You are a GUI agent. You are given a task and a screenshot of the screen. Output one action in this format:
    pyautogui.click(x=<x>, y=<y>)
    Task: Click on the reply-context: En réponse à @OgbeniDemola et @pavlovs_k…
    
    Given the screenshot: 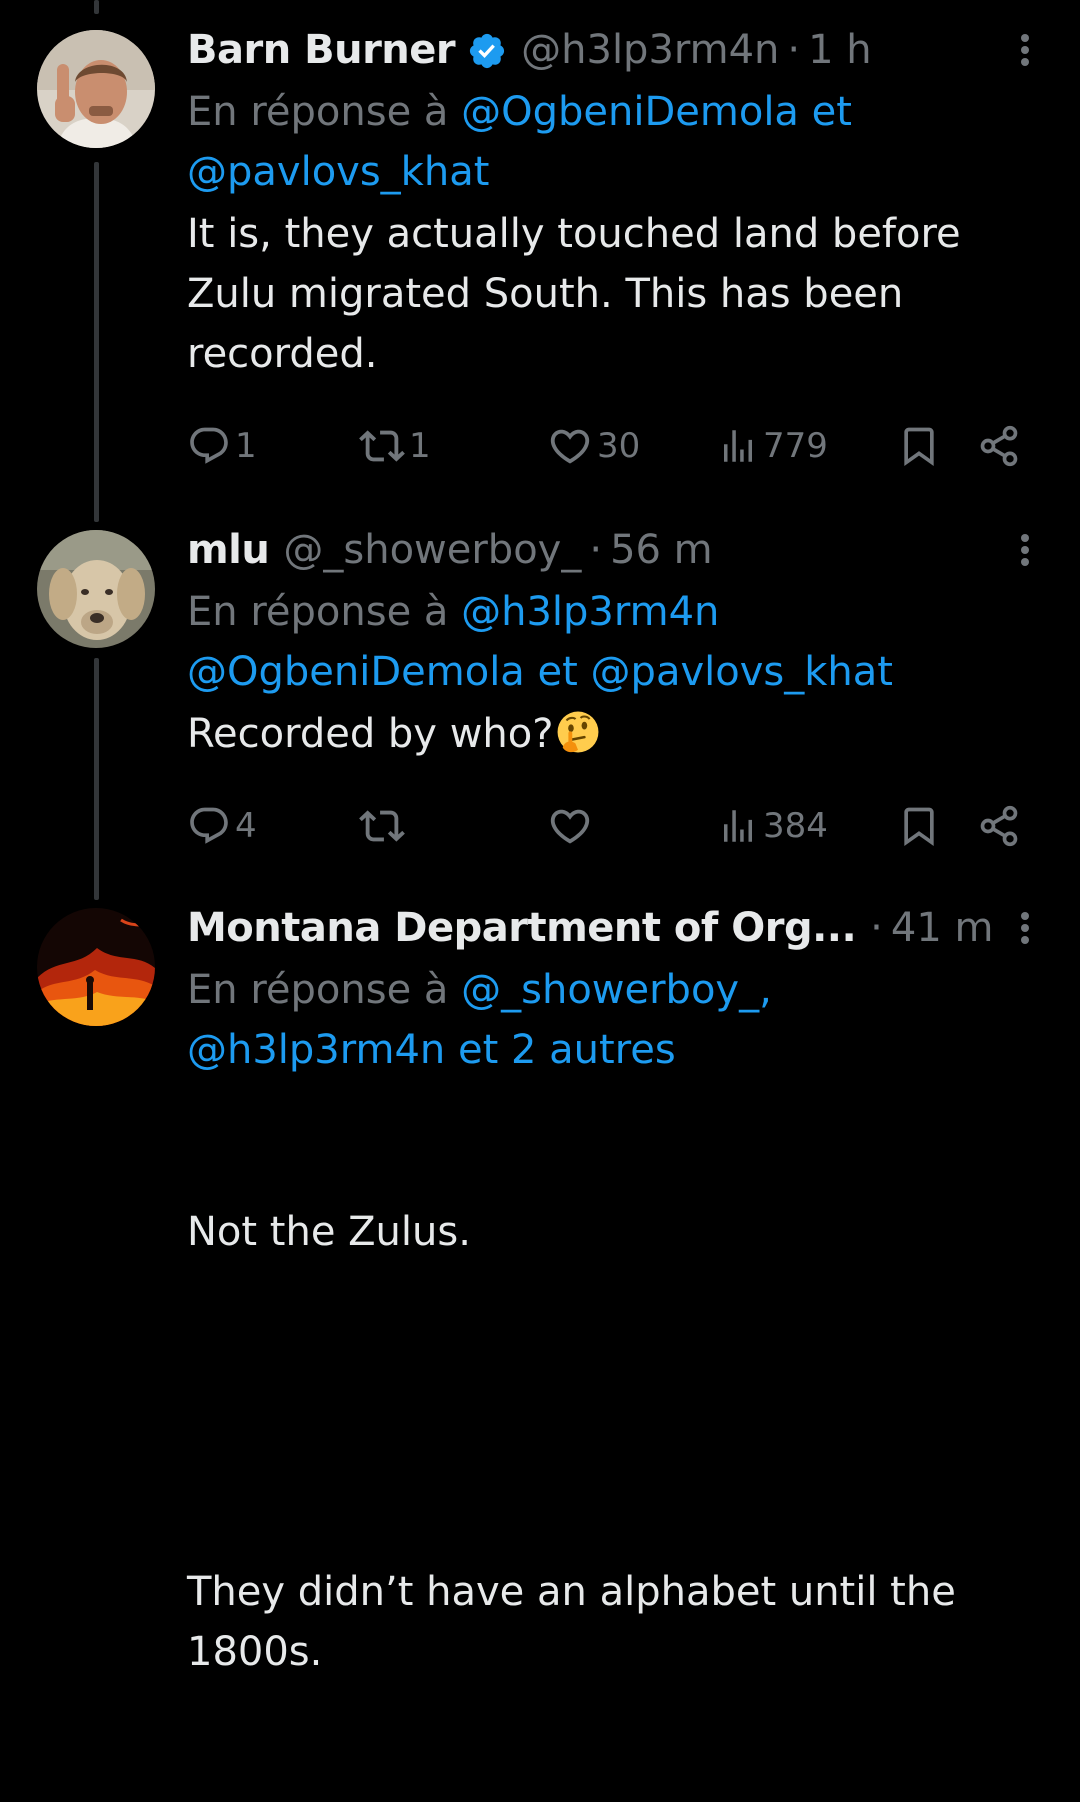 What is the action you would take?
    pyautogui.click(x=613, y=142)
    